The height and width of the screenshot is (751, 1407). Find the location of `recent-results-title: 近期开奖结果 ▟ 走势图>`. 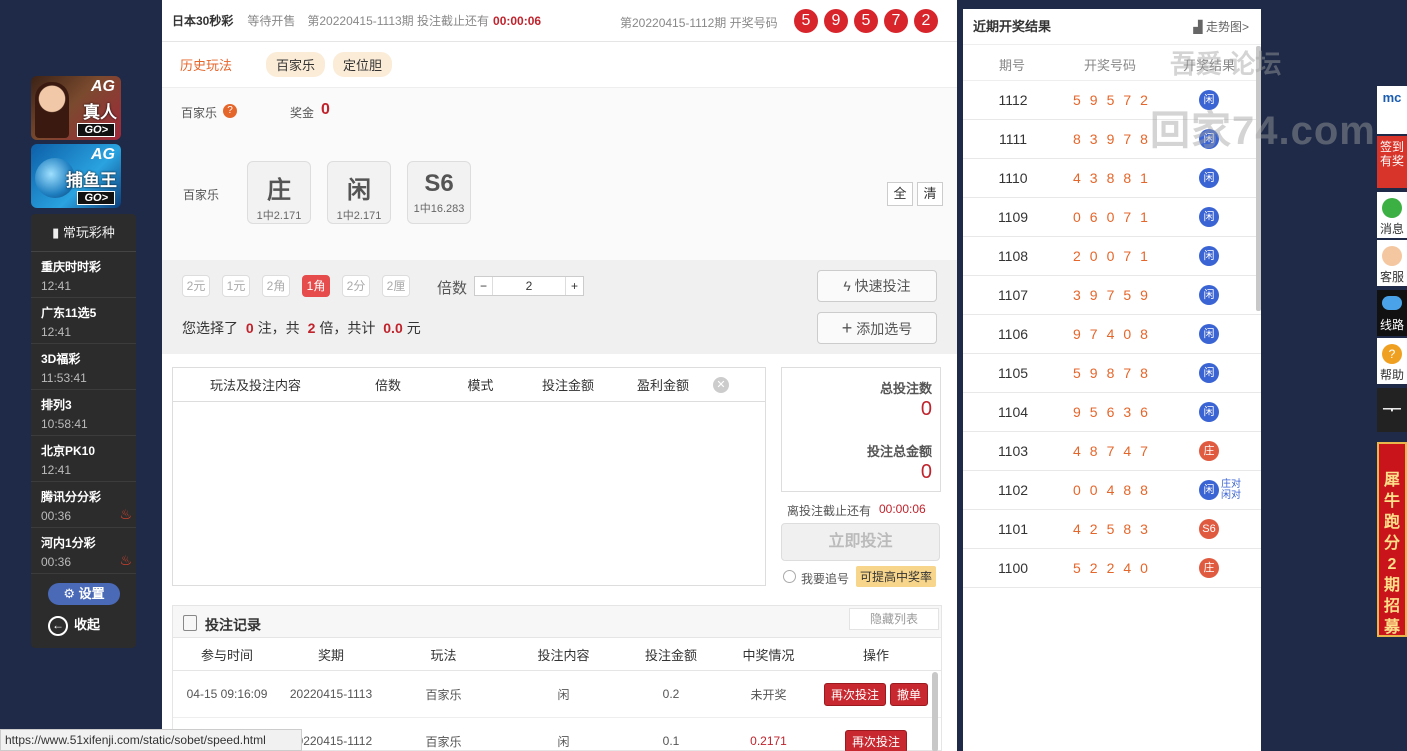

recent-results-title: 近期开奖结果 ▟ 走势图> is located at coordinates (1112, 27).